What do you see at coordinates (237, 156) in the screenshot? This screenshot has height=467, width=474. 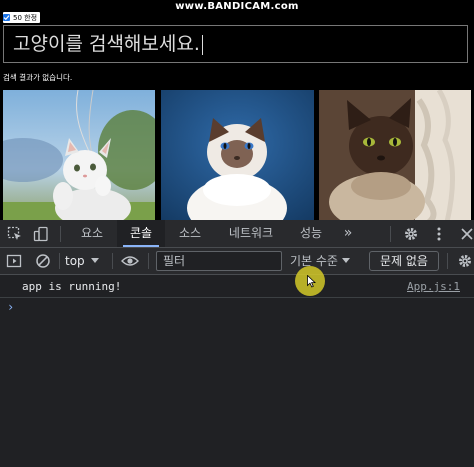 I see `cat-image-birman` at bounding box center [237, 156].